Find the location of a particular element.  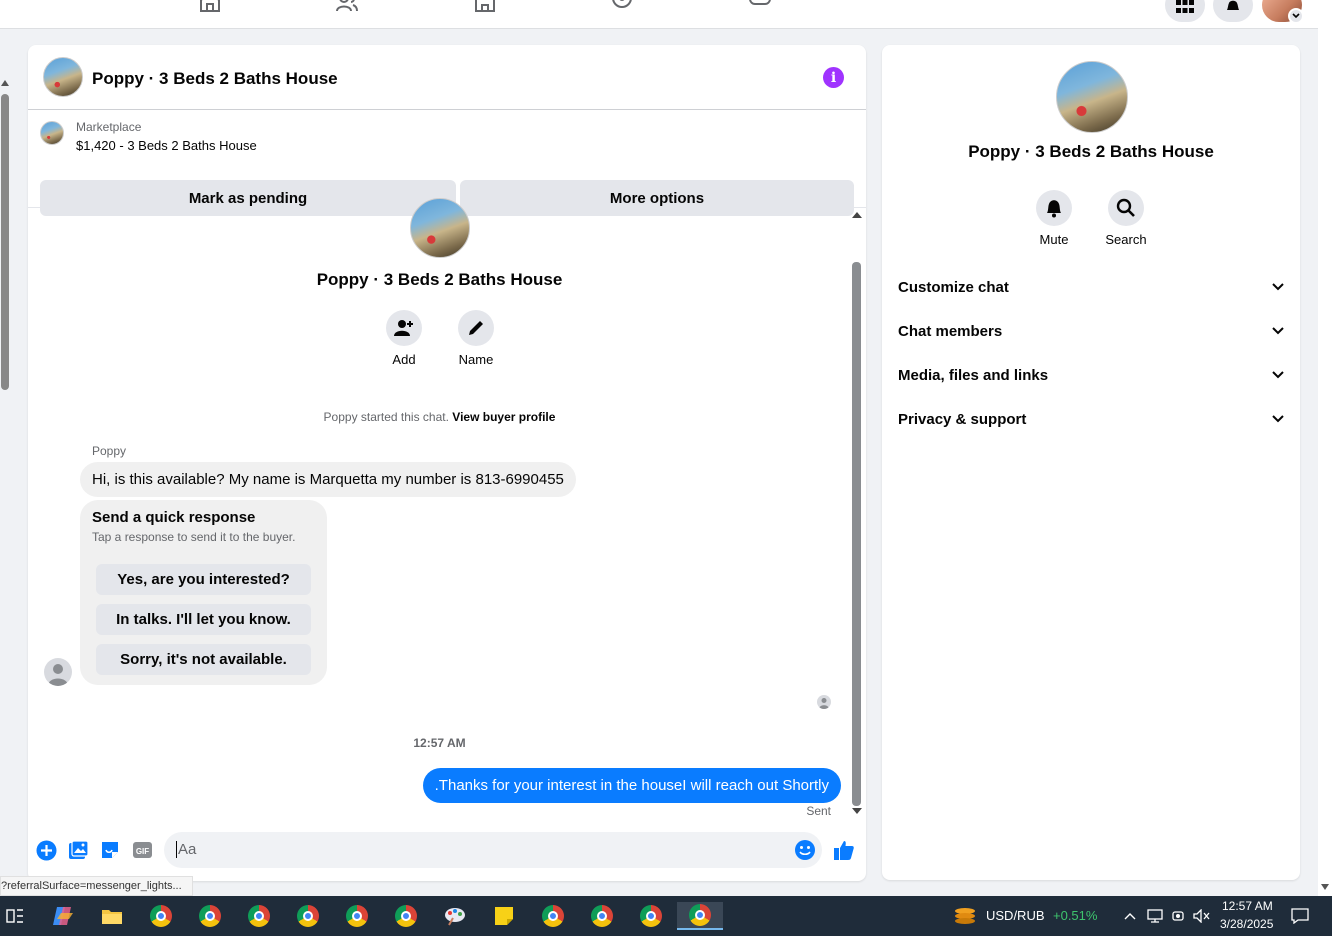

left-scrollbar is located at coordinates (6, 462).